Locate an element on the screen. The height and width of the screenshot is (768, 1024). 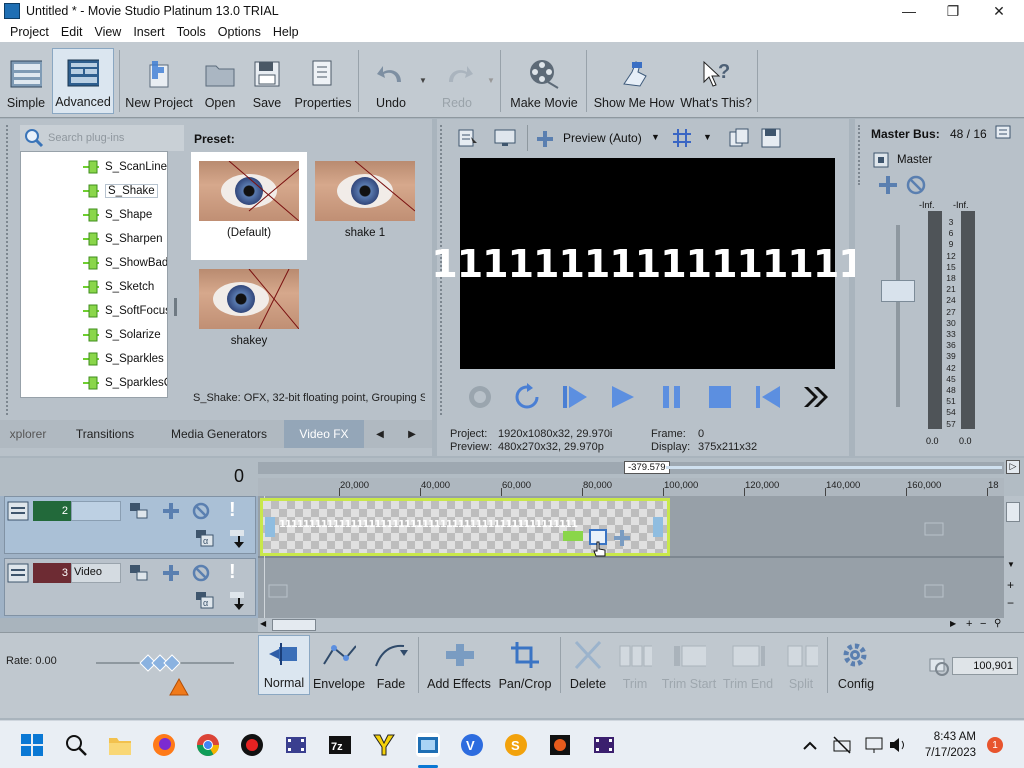
external-monitor-icon is located at coordinates (505, 138).